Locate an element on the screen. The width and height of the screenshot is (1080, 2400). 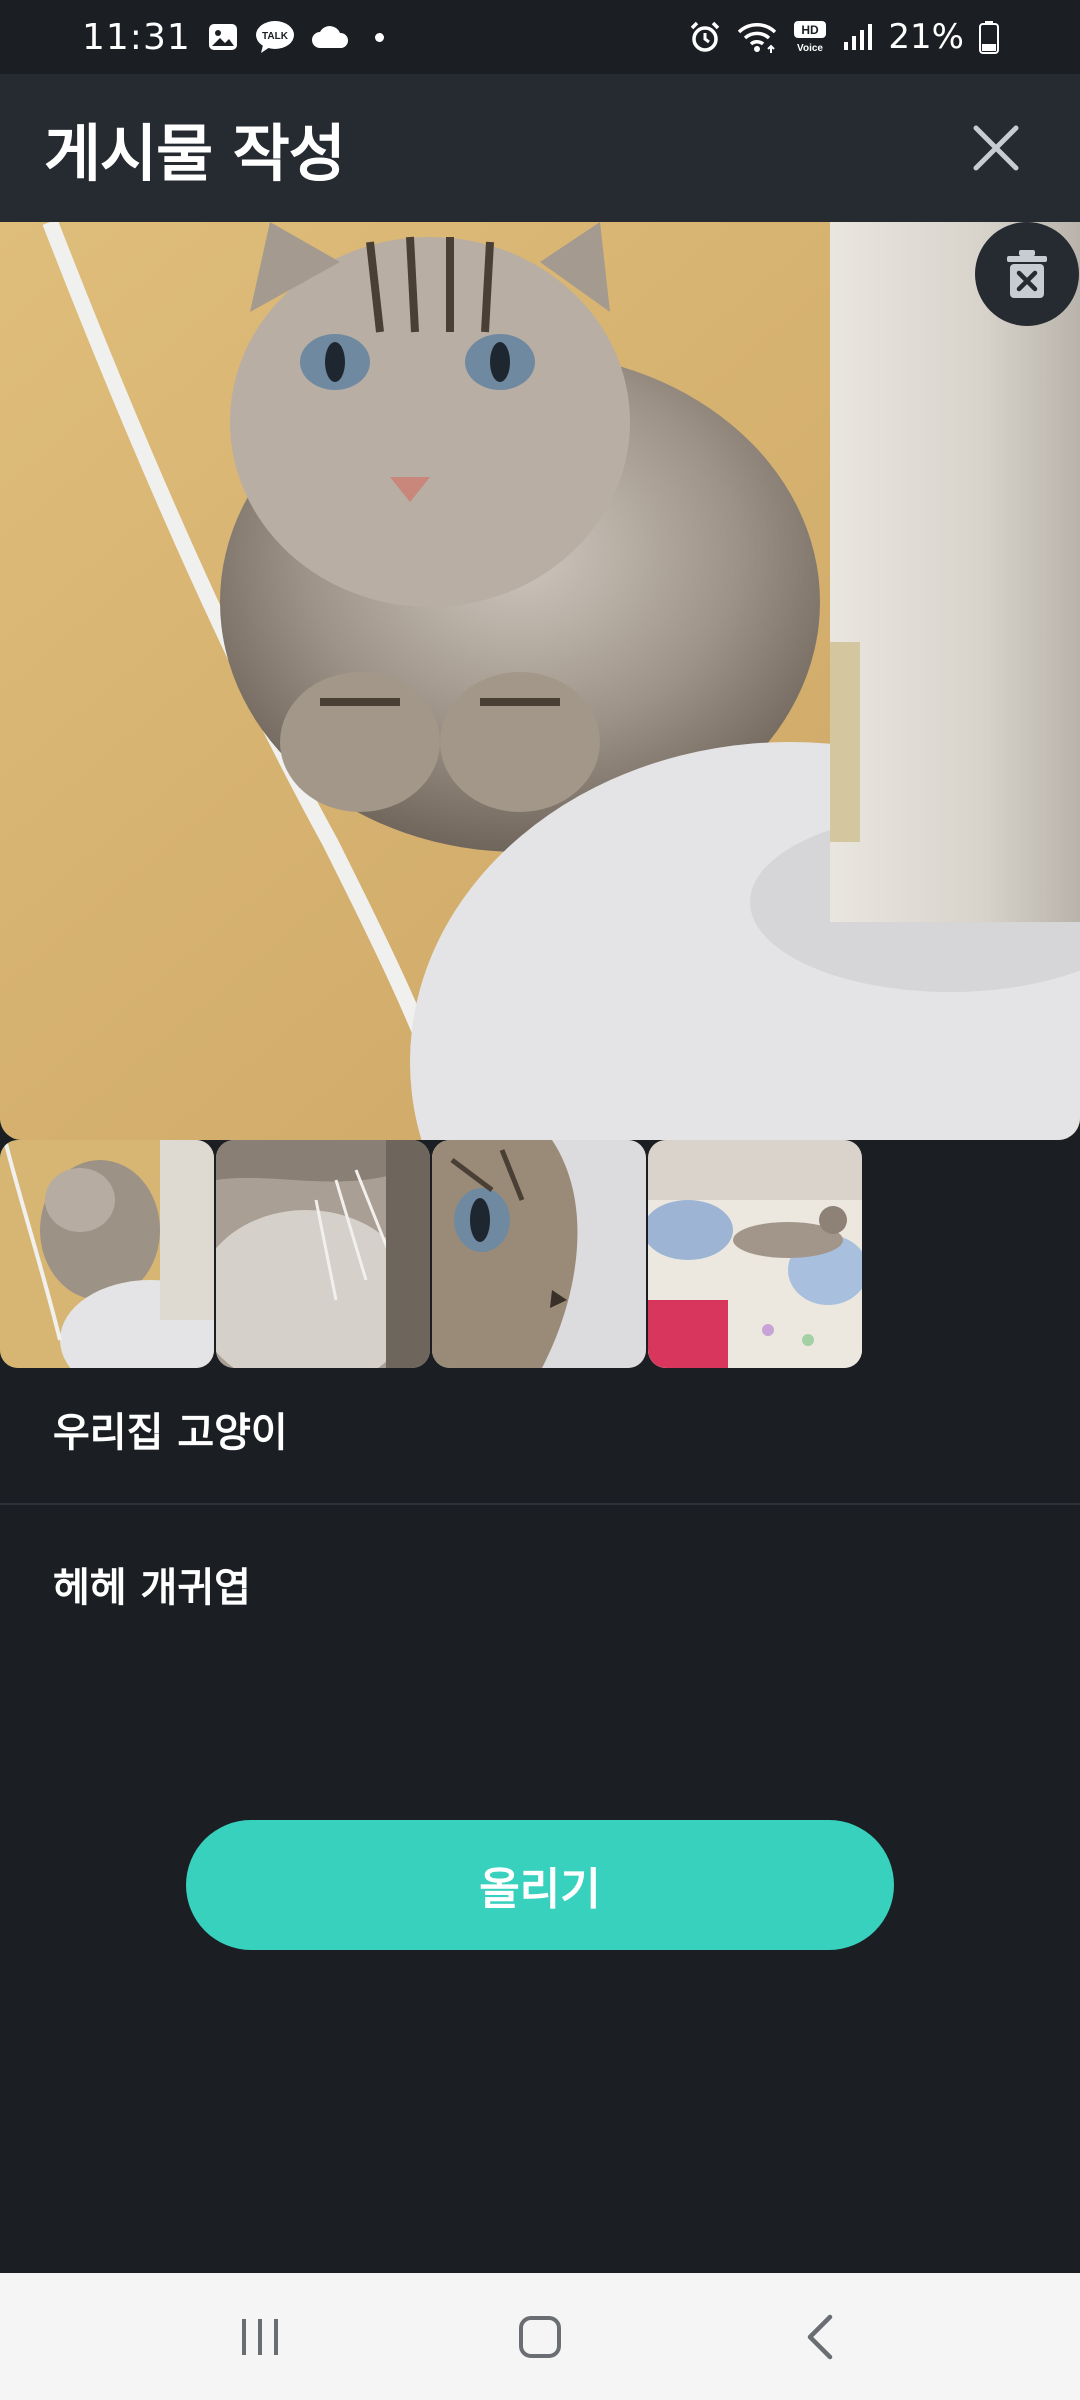
gallery-icon is located at coordinates (223, 37).